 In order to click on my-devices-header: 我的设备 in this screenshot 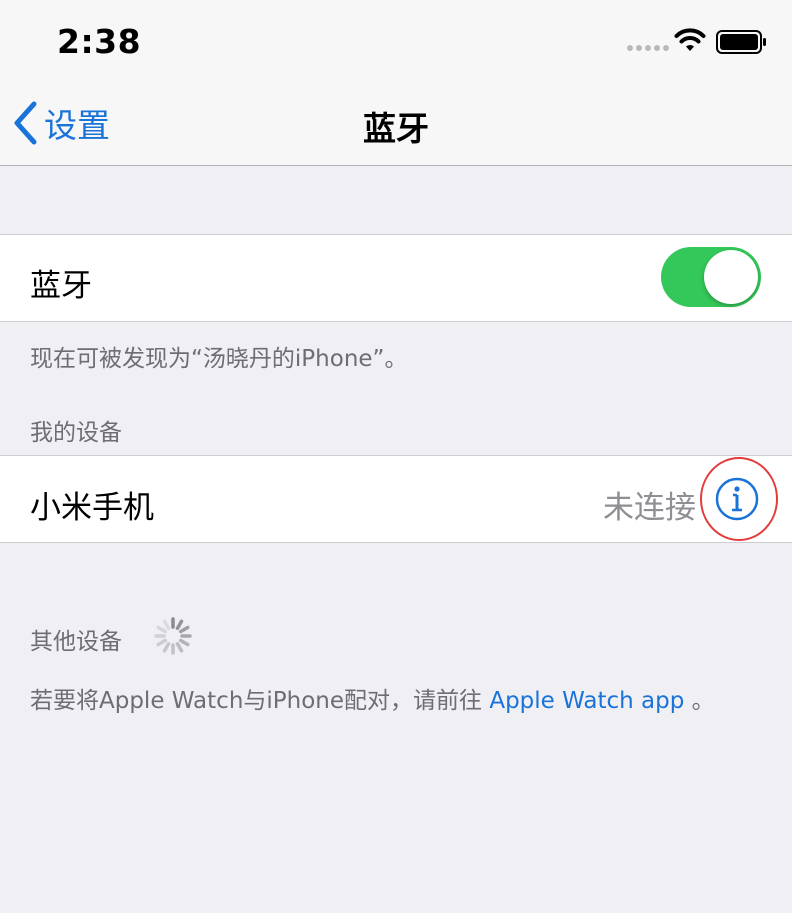, I will do `click(76, 433)`.